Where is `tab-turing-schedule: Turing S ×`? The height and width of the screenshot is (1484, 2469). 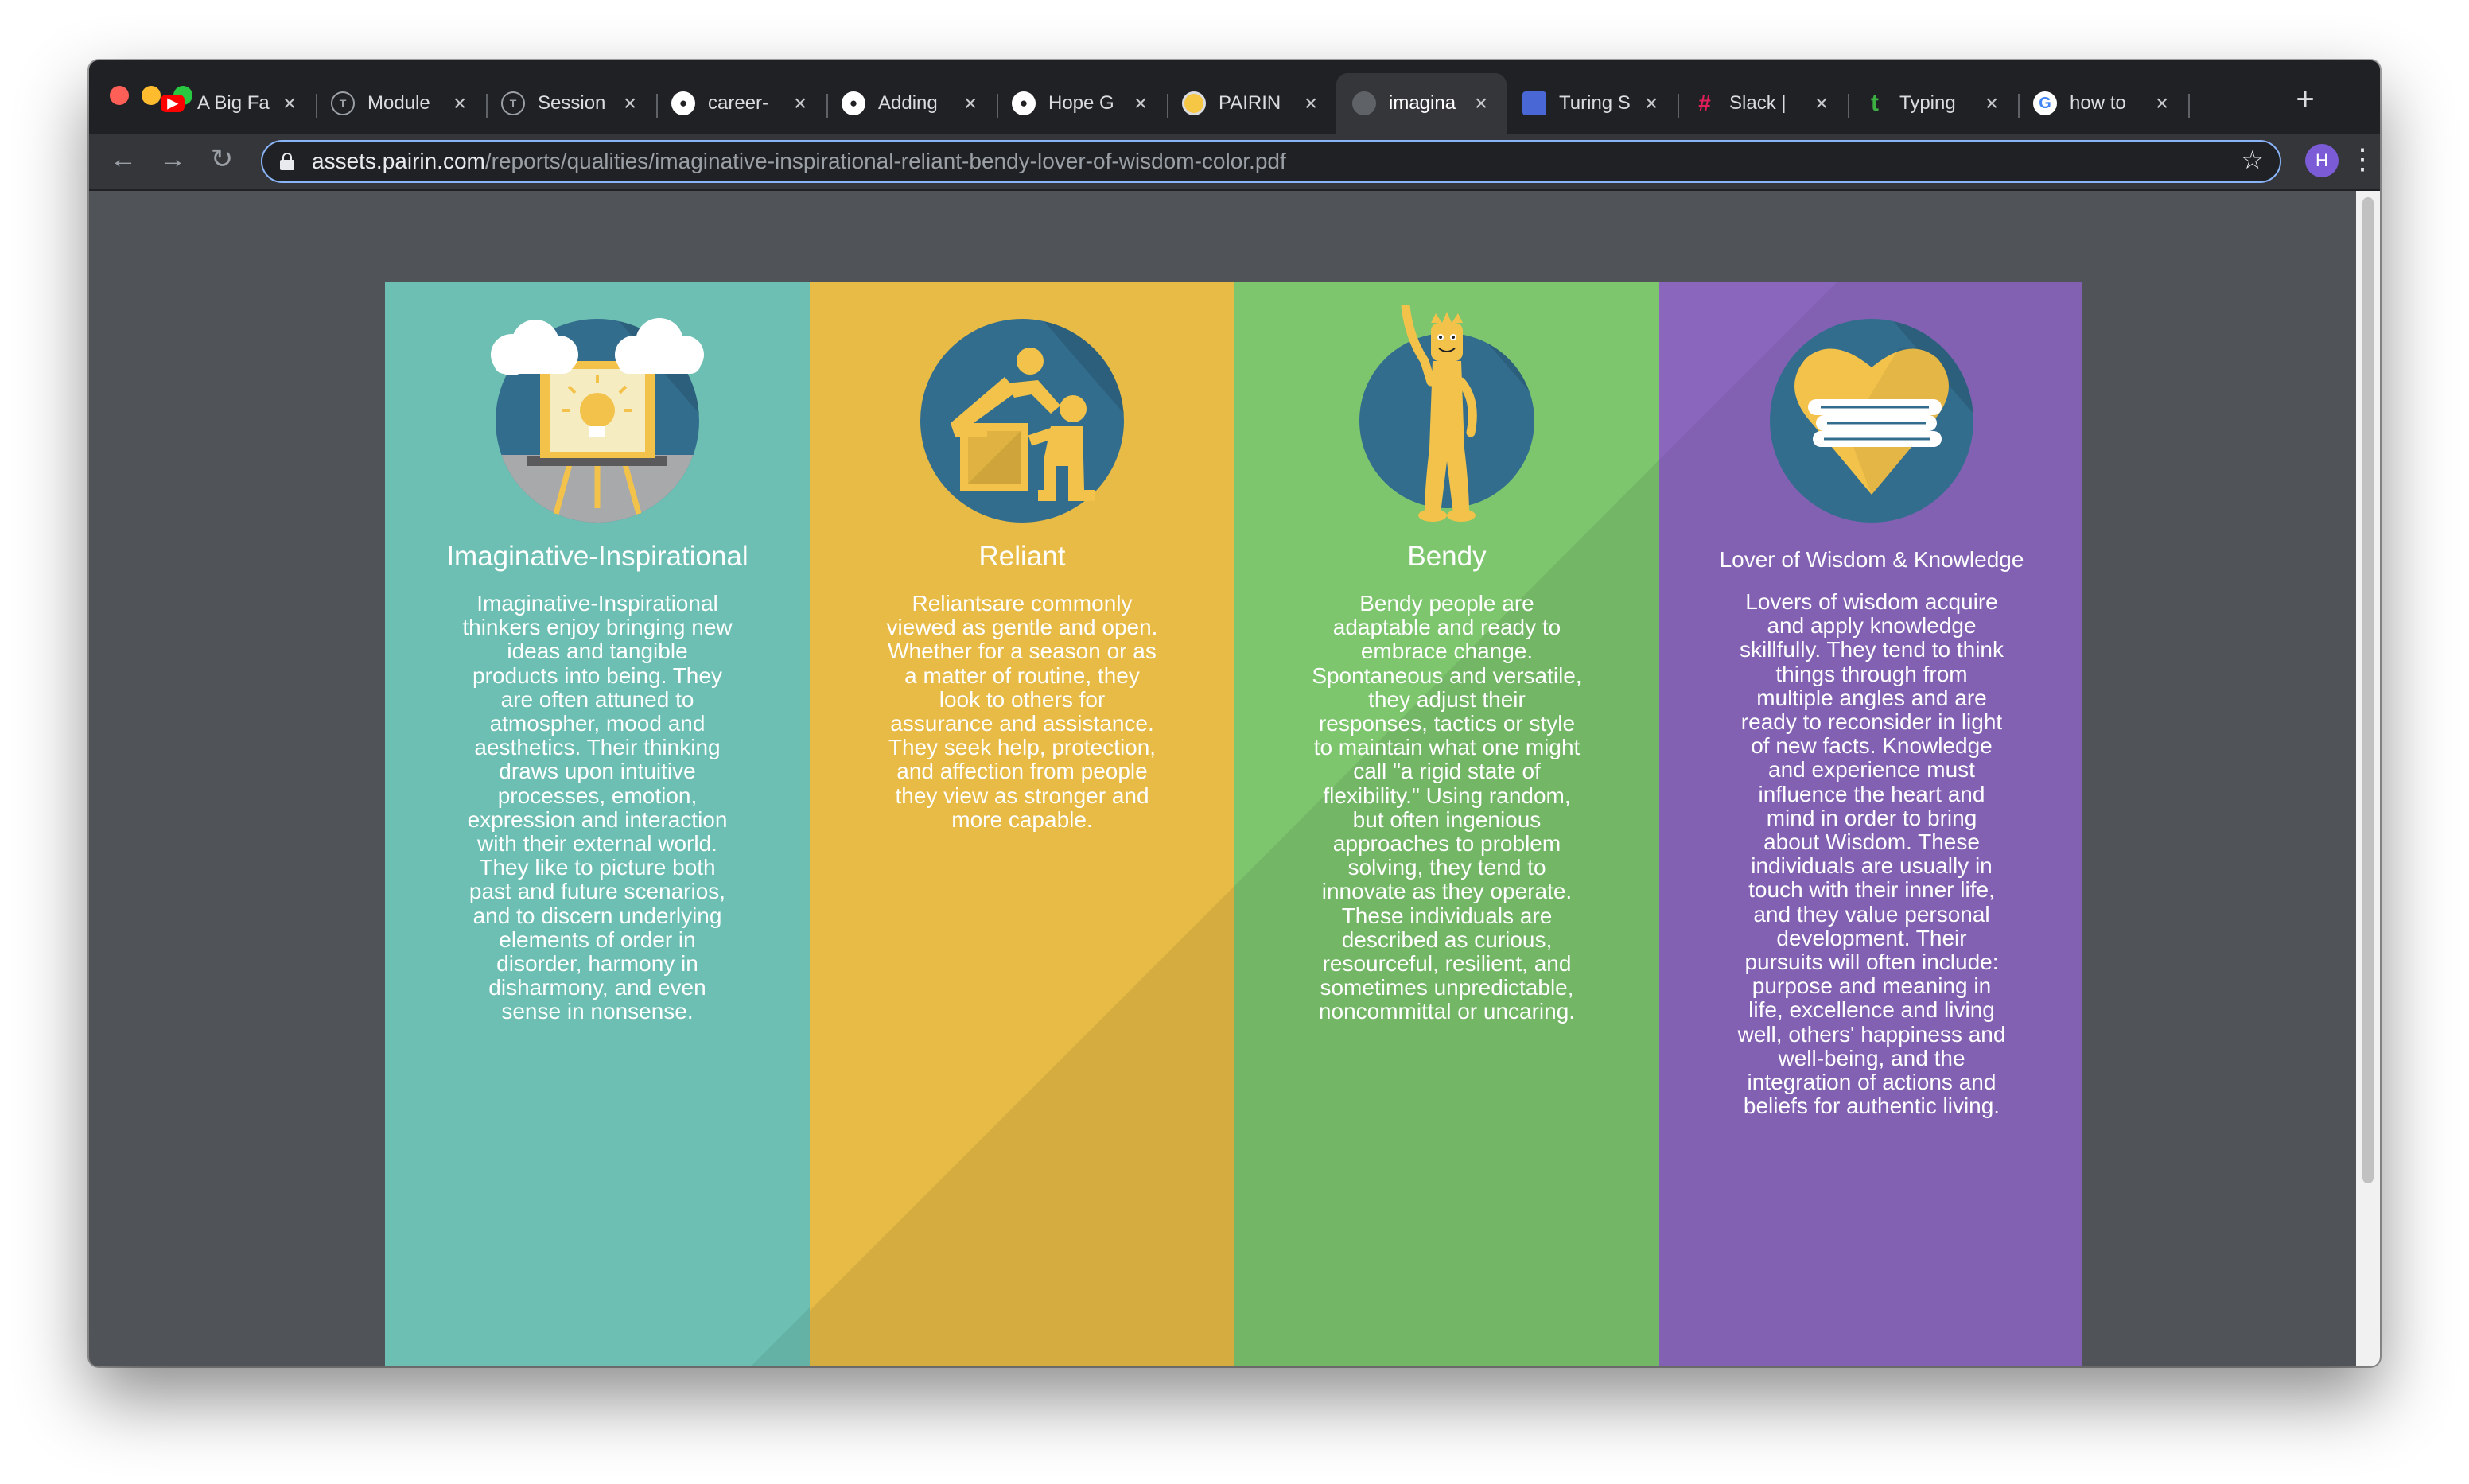 tab-turing-schedule: Turing S × is located at coordinates (1592, 104).